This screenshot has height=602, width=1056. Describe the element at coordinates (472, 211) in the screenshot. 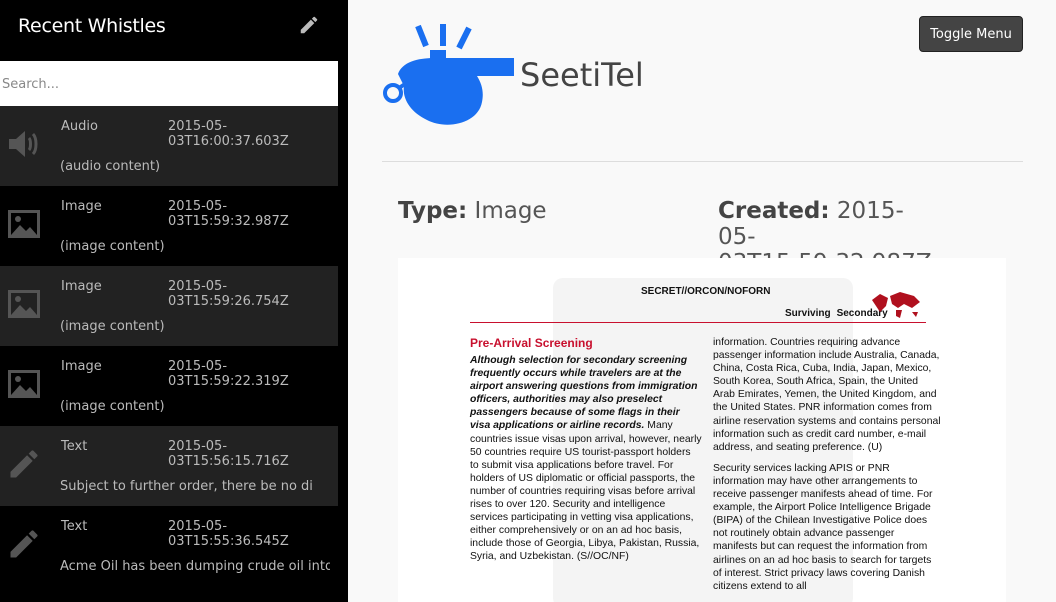

I see `type-field: Type: Image` at that location.